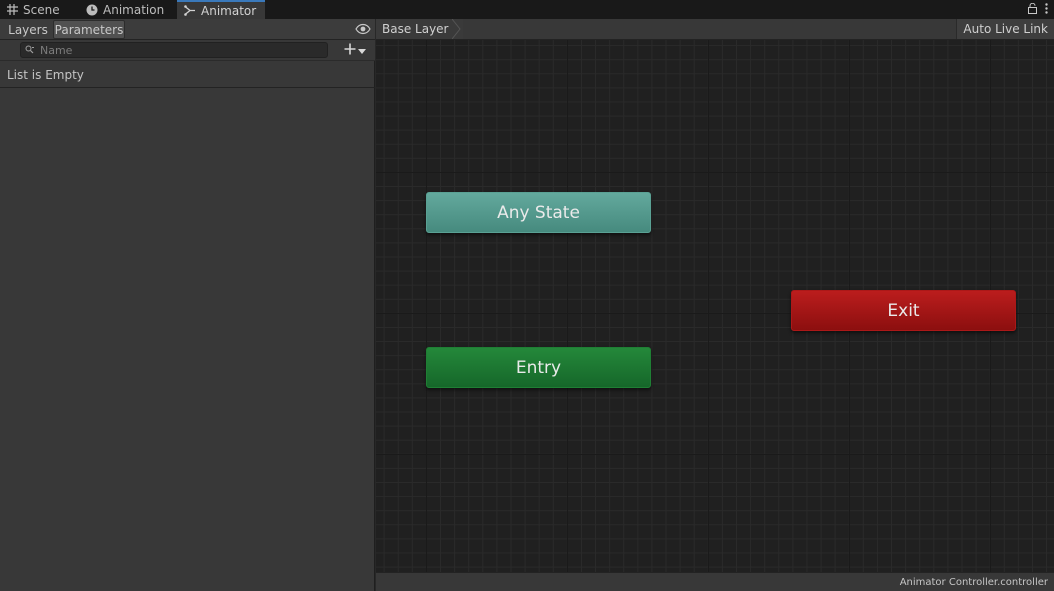 This screenshot has width=1054, height=591. I want to click on search-row: Name, so click(187, 50).